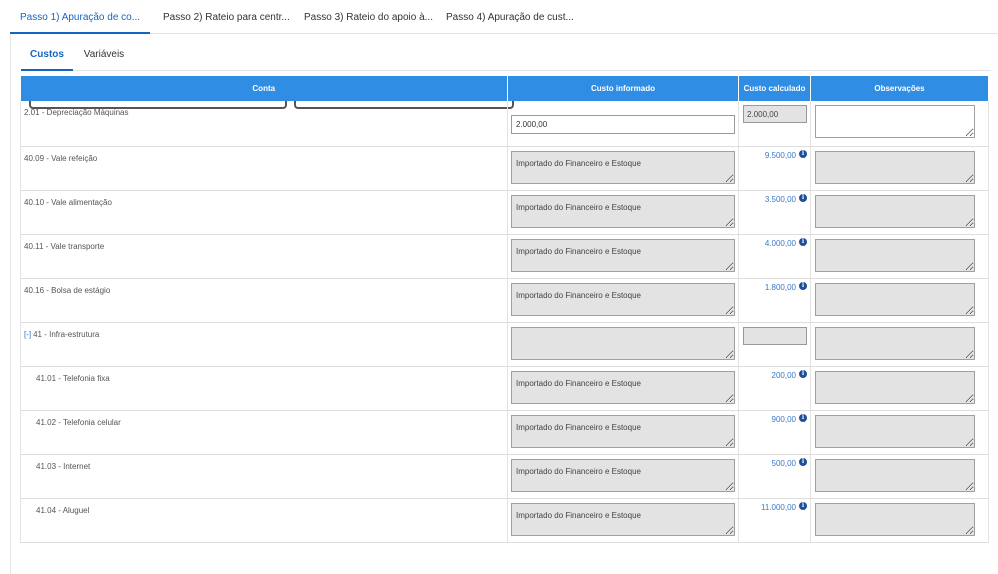 This screenshot has width=998, height=574. I want to click on calculated-cost-cell: 200,00 i, so click(774, 388).